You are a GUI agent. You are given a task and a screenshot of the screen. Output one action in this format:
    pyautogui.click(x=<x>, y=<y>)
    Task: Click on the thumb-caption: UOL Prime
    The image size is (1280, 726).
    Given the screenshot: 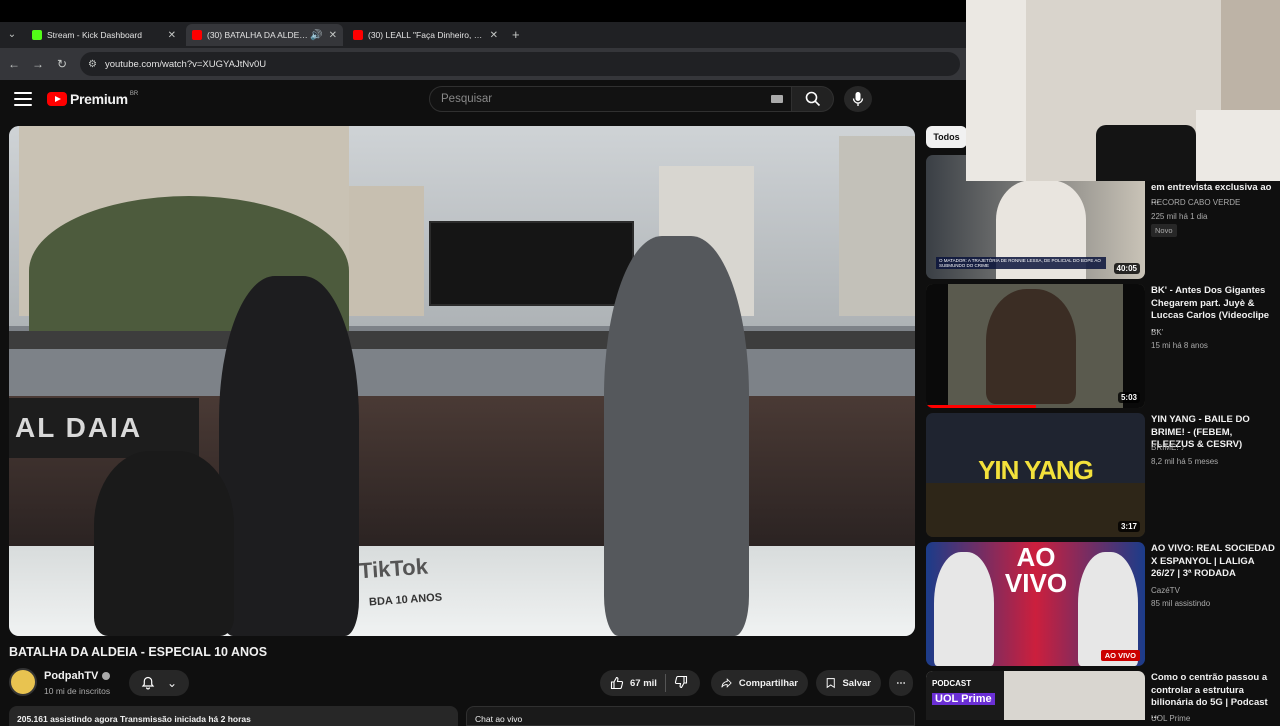 What is the action you would take?
    pyautogui.click(x=963, y=699)
    